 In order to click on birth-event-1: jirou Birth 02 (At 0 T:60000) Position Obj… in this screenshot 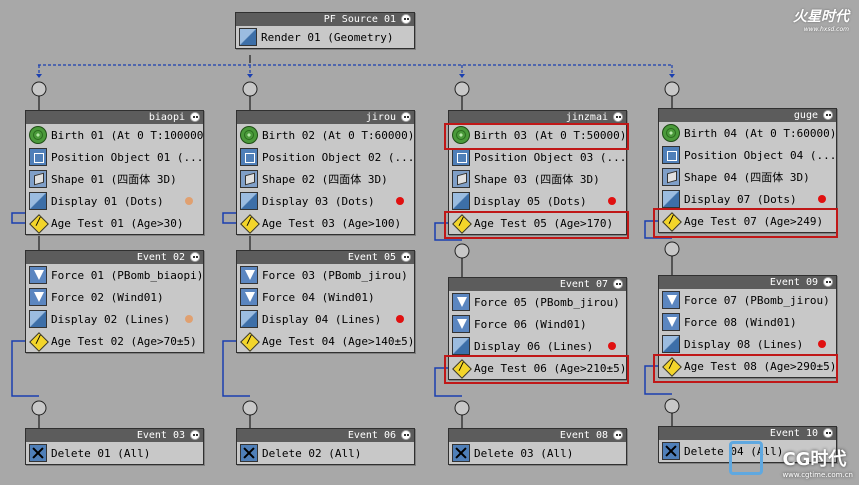, I will do `click(325, 172)`.